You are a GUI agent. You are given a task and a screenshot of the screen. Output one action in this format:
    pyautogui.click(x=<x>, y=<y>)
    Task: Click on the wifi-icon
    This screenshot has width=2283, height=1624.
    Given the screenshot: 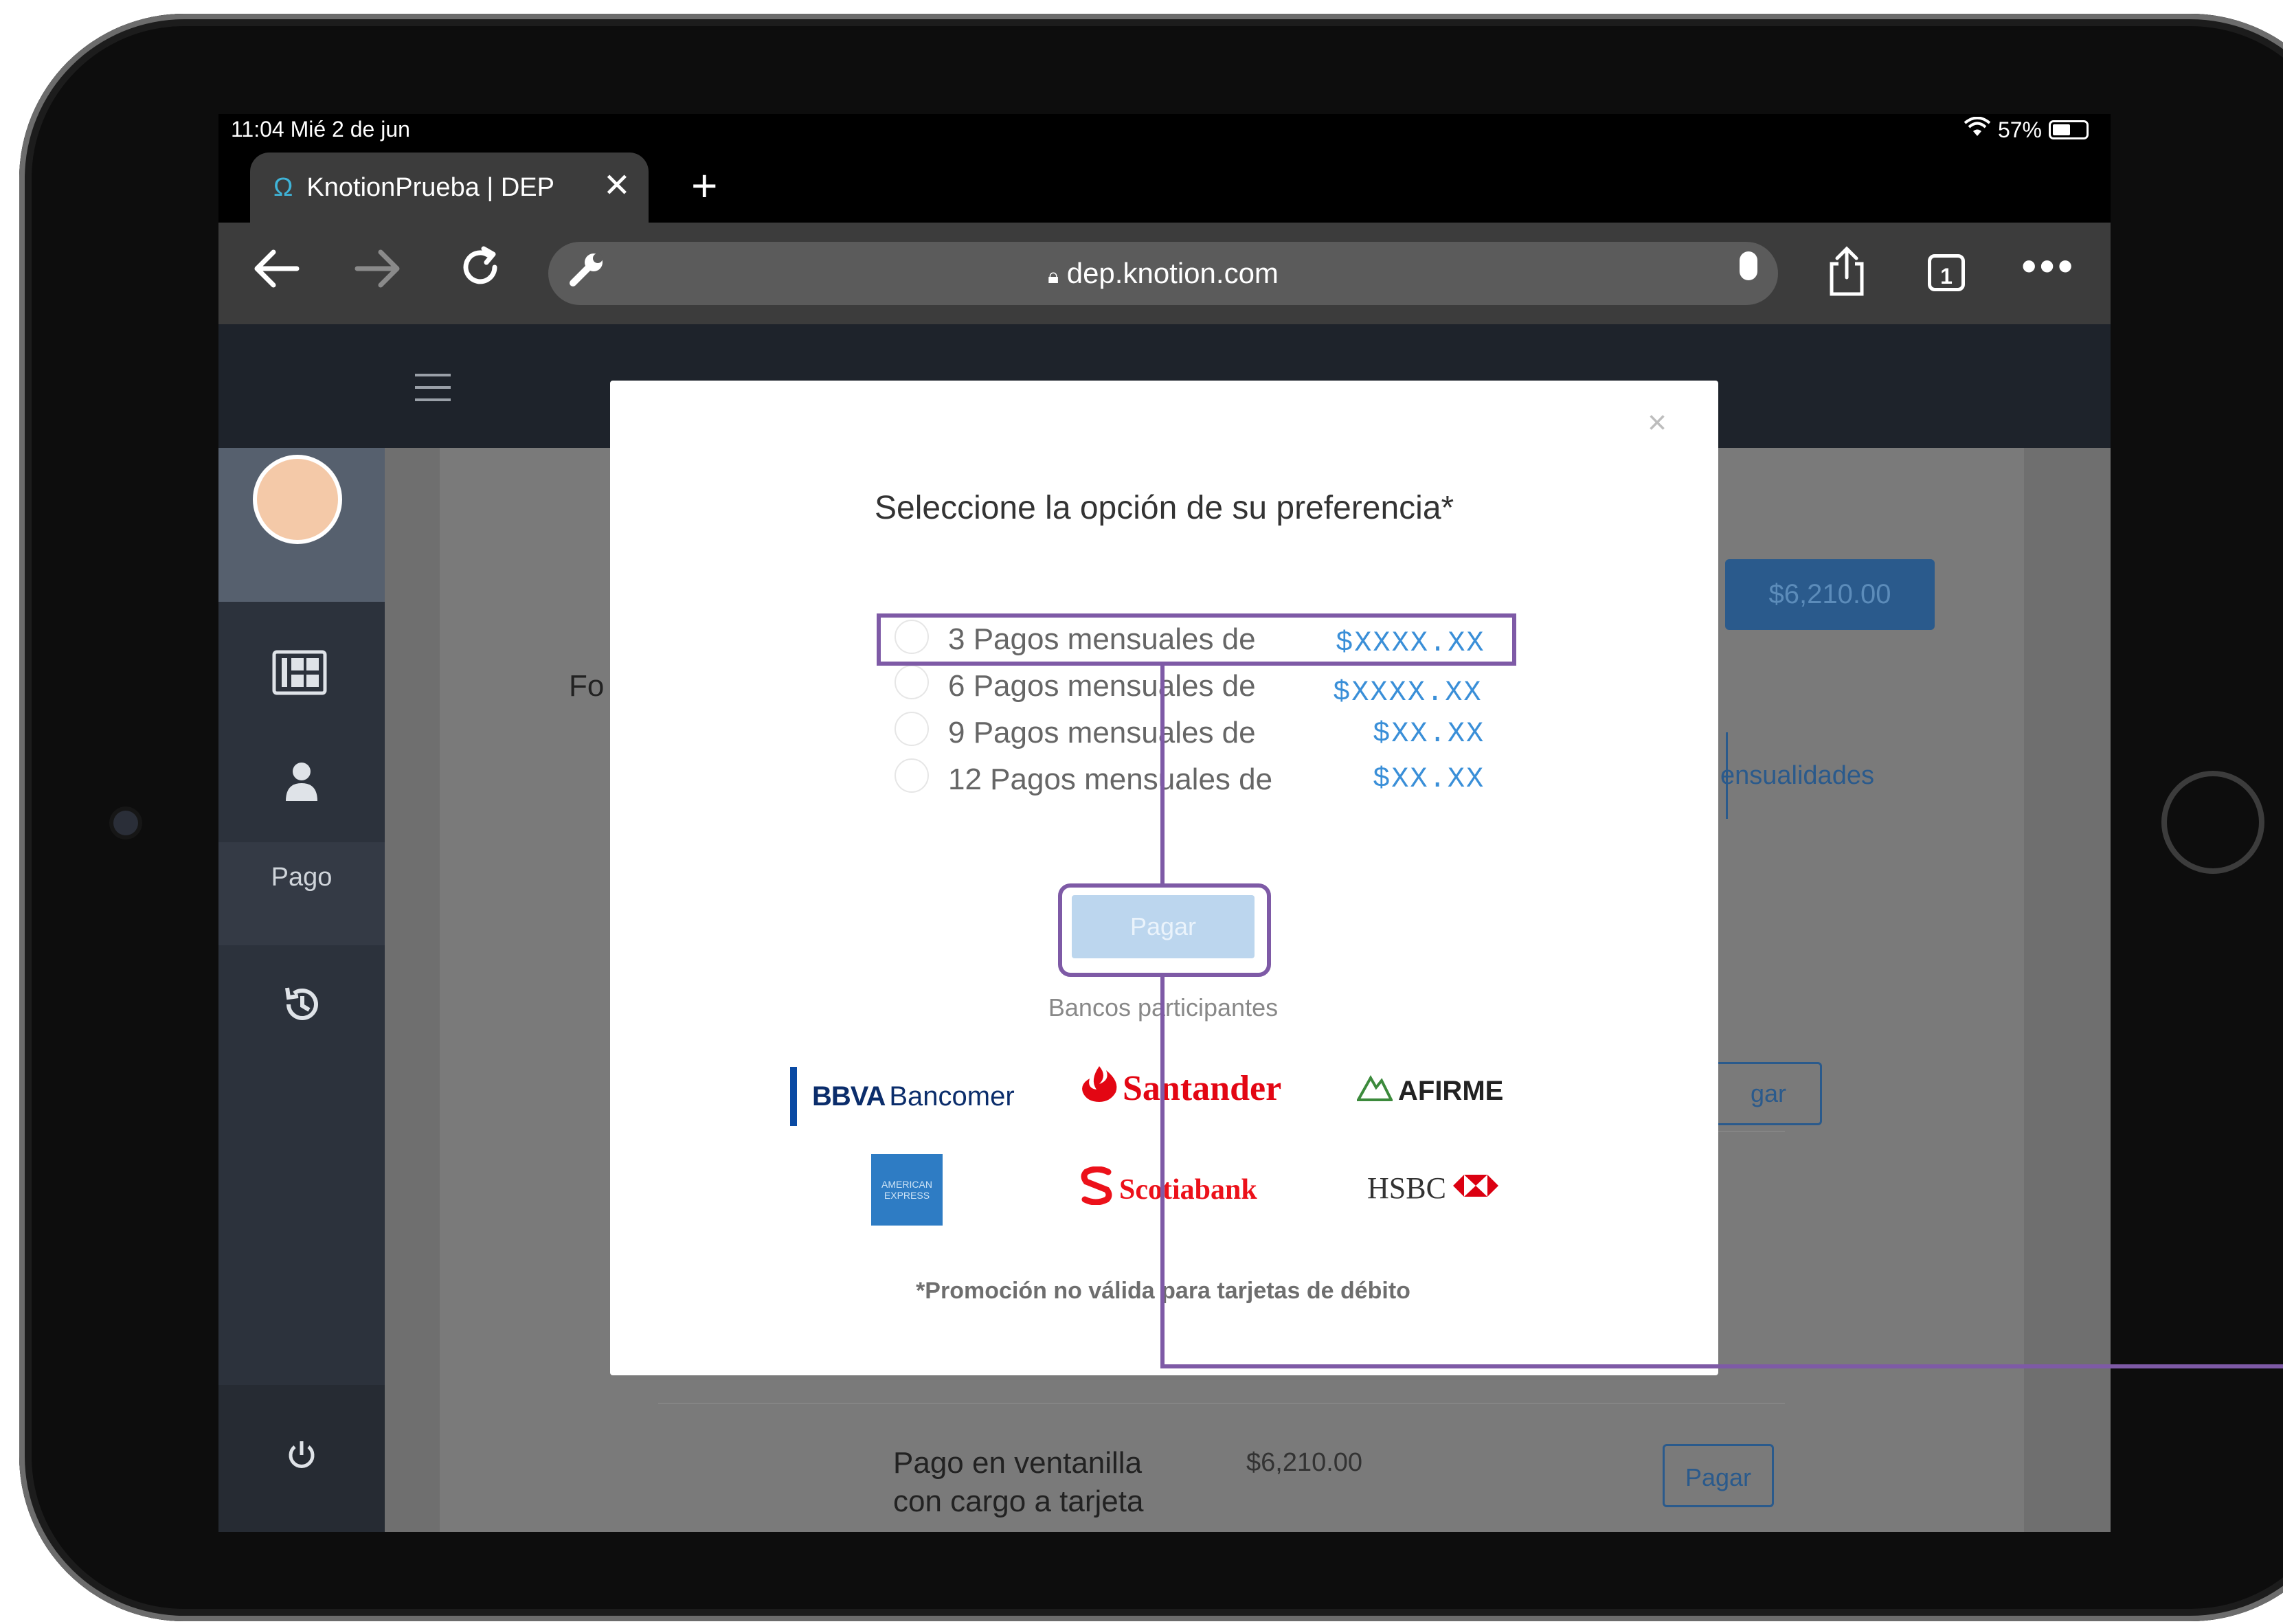 What is the action you would take?
    pyautogui.click(x=1977, y=129)
    